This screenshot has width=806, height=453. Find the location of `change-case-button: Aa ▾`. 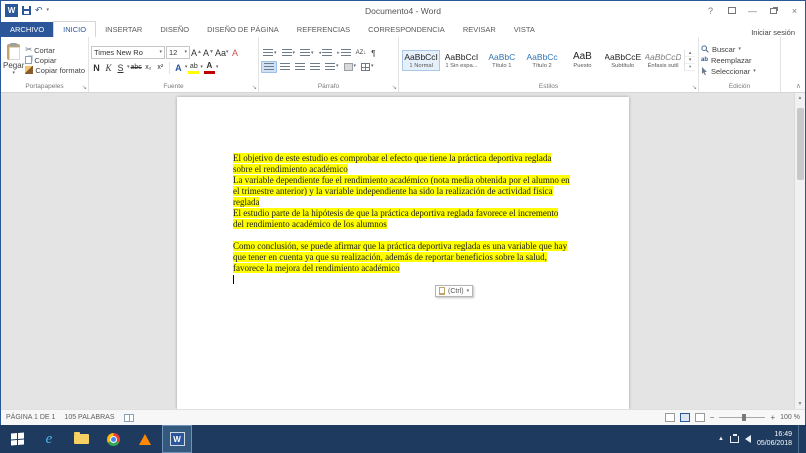

change-case-button: Aa ▾ is located at coordinates (222, 52).